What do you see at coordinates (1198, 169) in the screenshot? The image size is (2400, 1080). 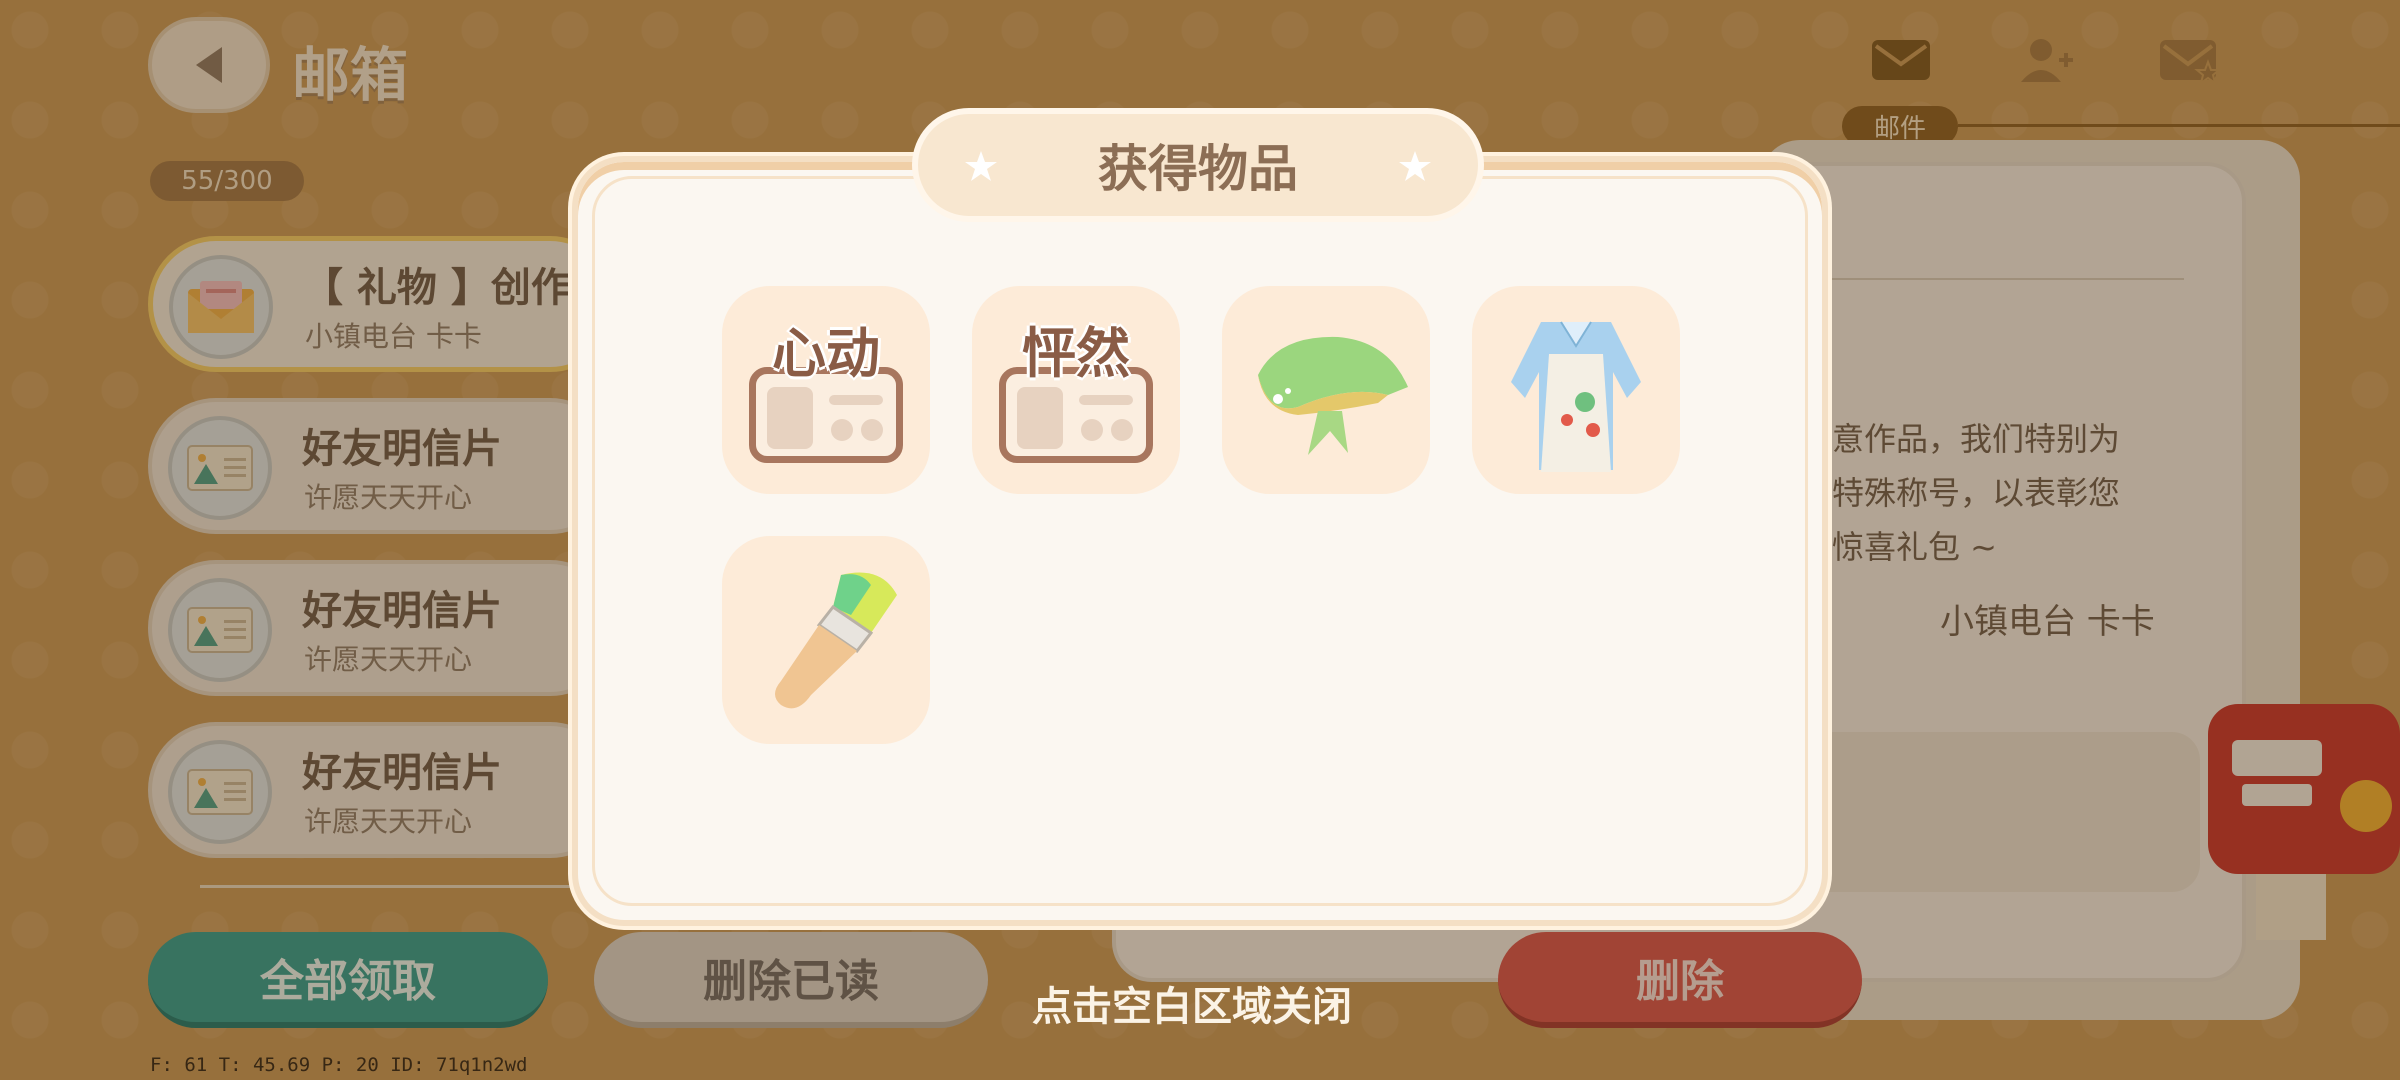 I see `popup-title: 获得物品` at bounding box center [1198, 169].